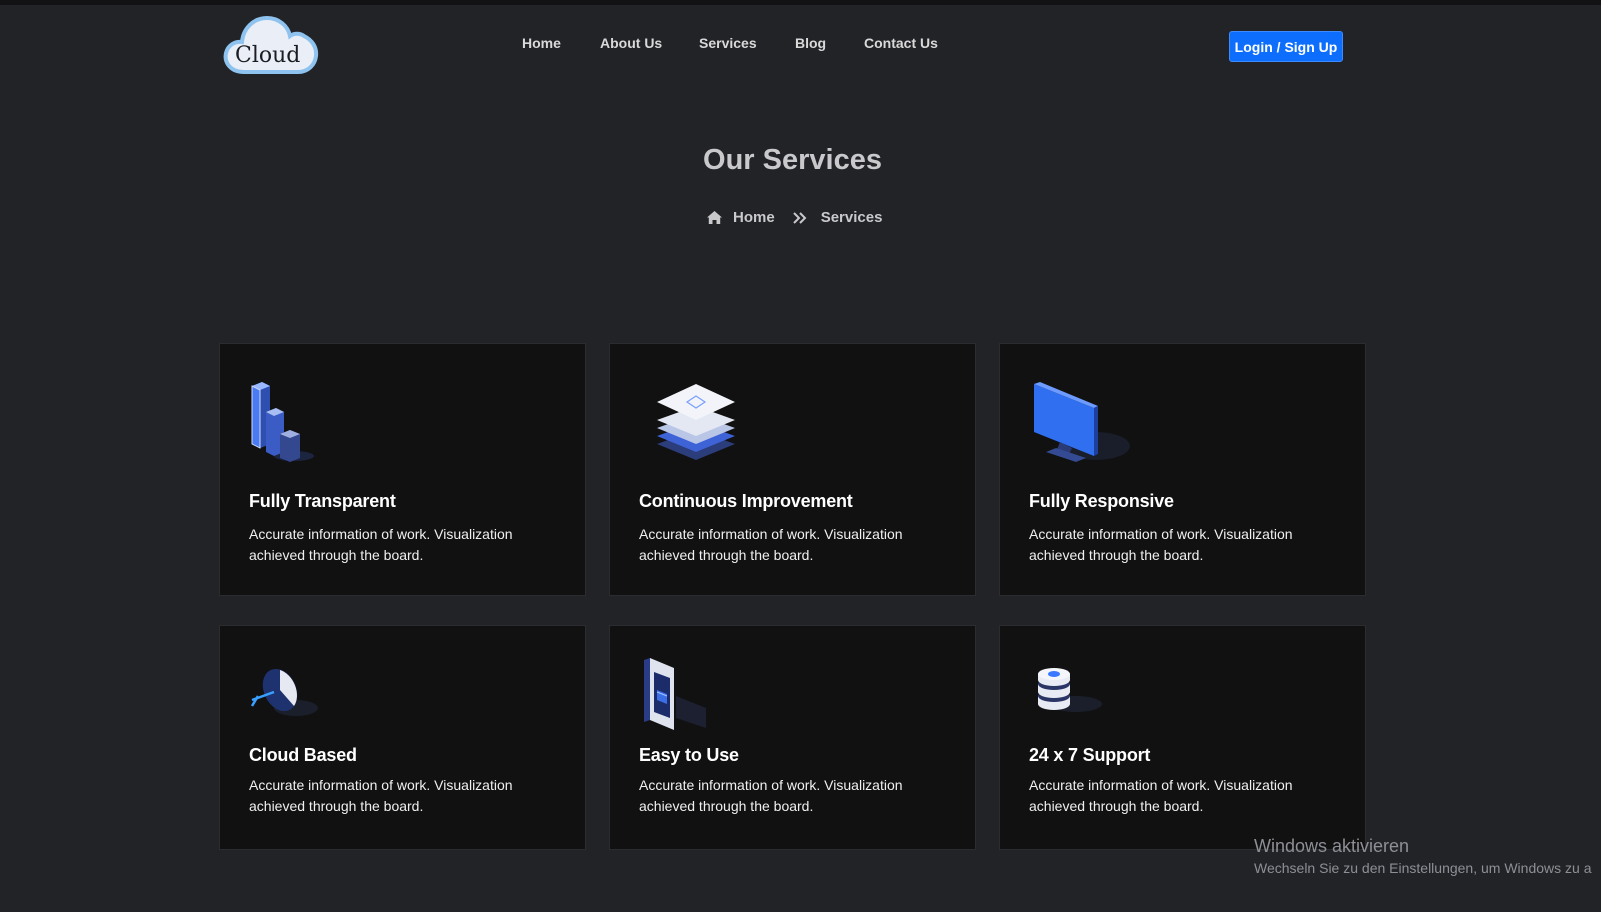 The width and height of the screenshot is (1601, 912). Describe the element at coordinates (541, 43) in the screenshot. I see `nav-home: Home` at that location.